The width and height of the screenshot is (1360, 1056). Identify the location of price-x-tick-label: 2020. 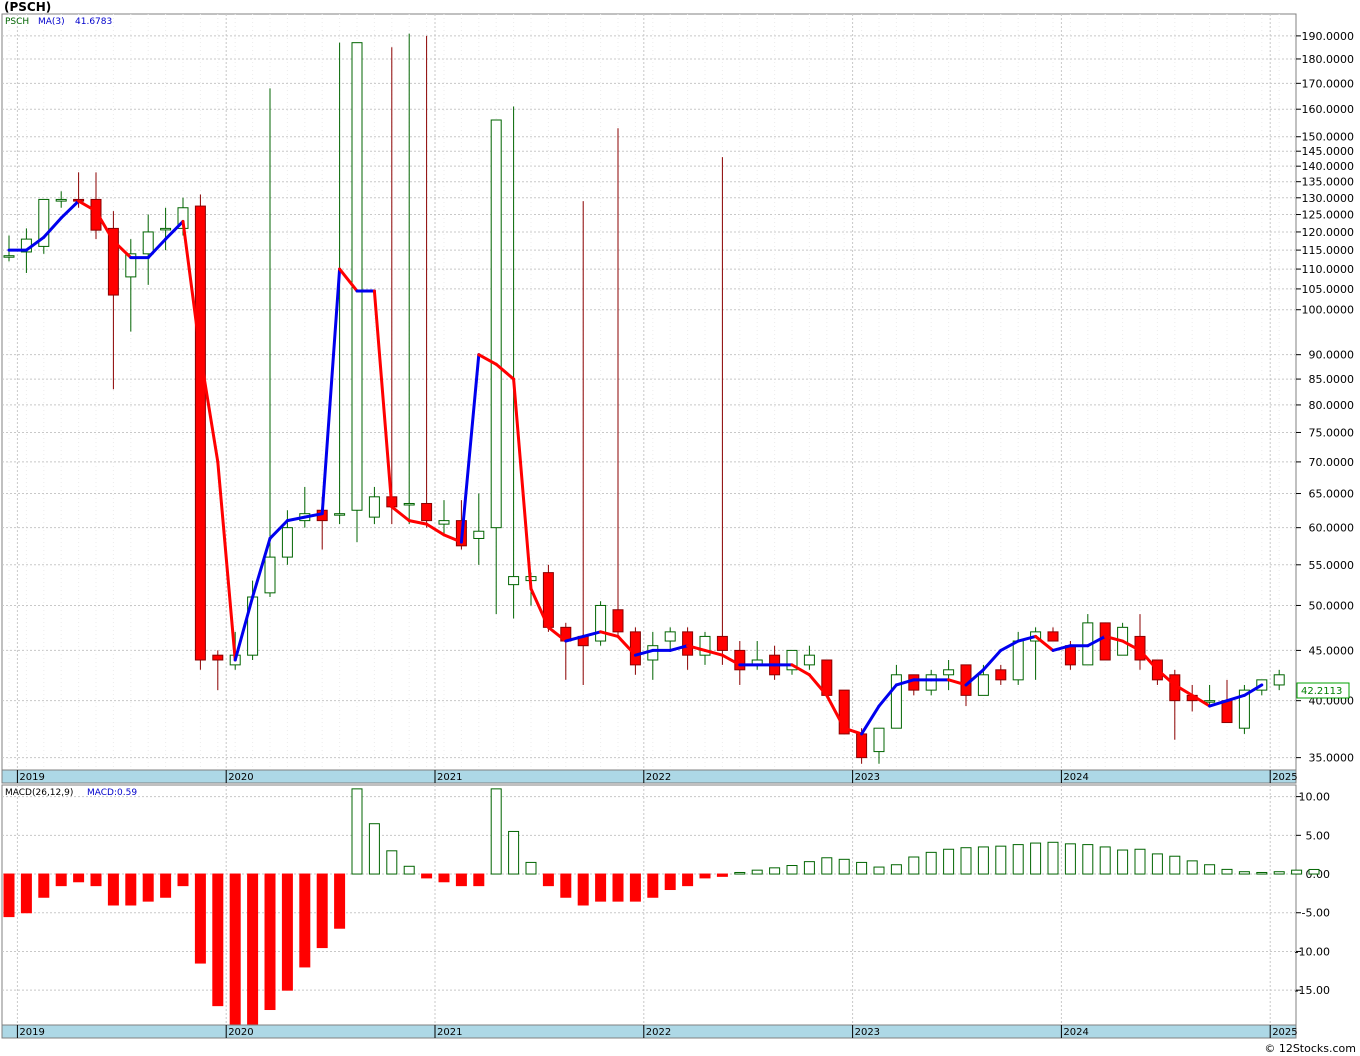
(240, 777).